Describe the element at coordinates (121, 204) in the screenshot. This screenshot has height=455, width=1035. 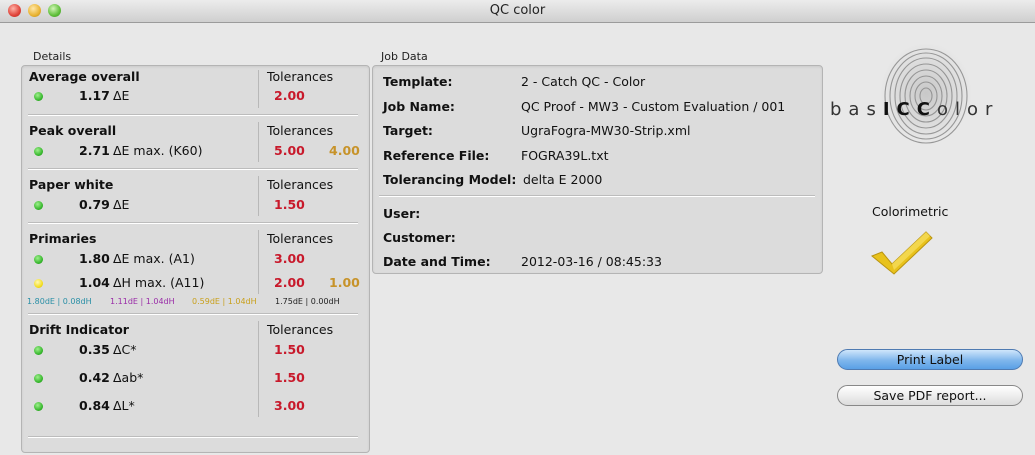
I see `paper-white-unit: ΔE` at that location.